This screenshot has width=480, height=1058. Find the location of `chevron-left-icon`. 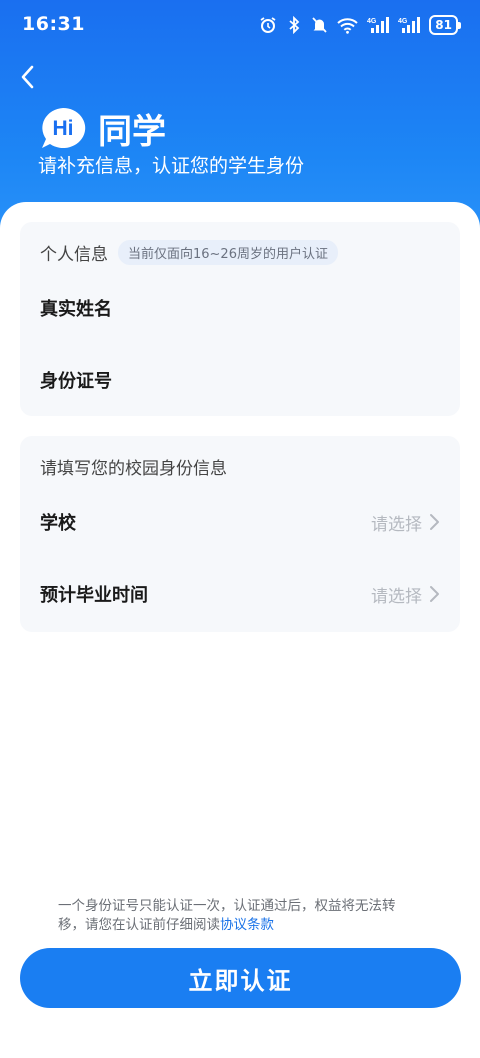

chevron-left-icon is located at coordinates (27, 77).